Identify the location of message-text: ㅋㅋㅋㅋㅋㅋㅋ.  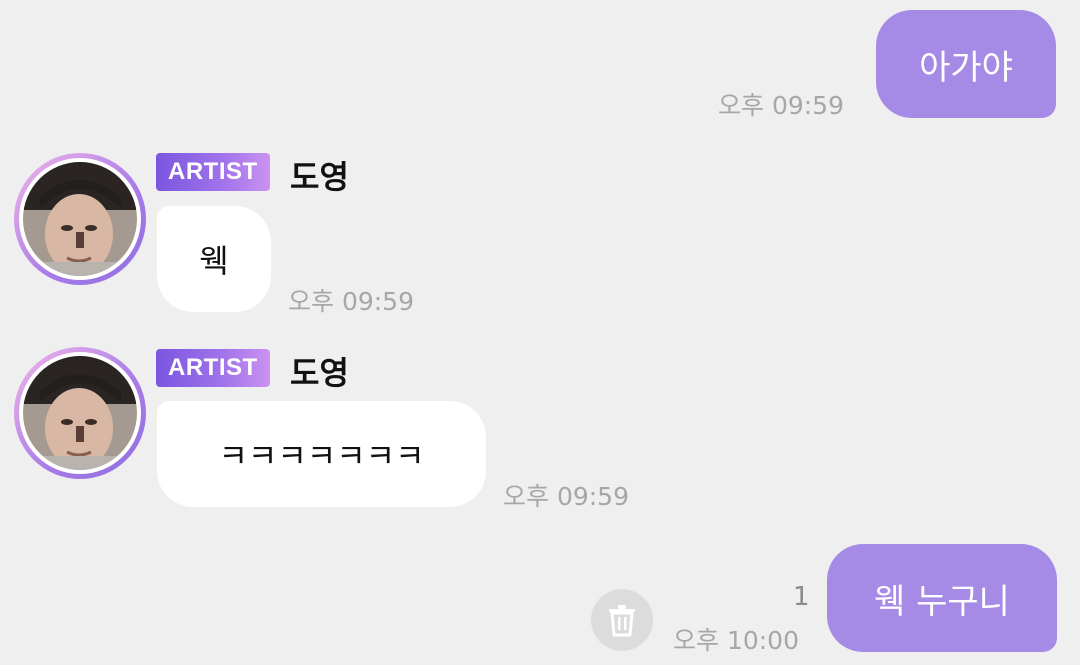
(321, 456).